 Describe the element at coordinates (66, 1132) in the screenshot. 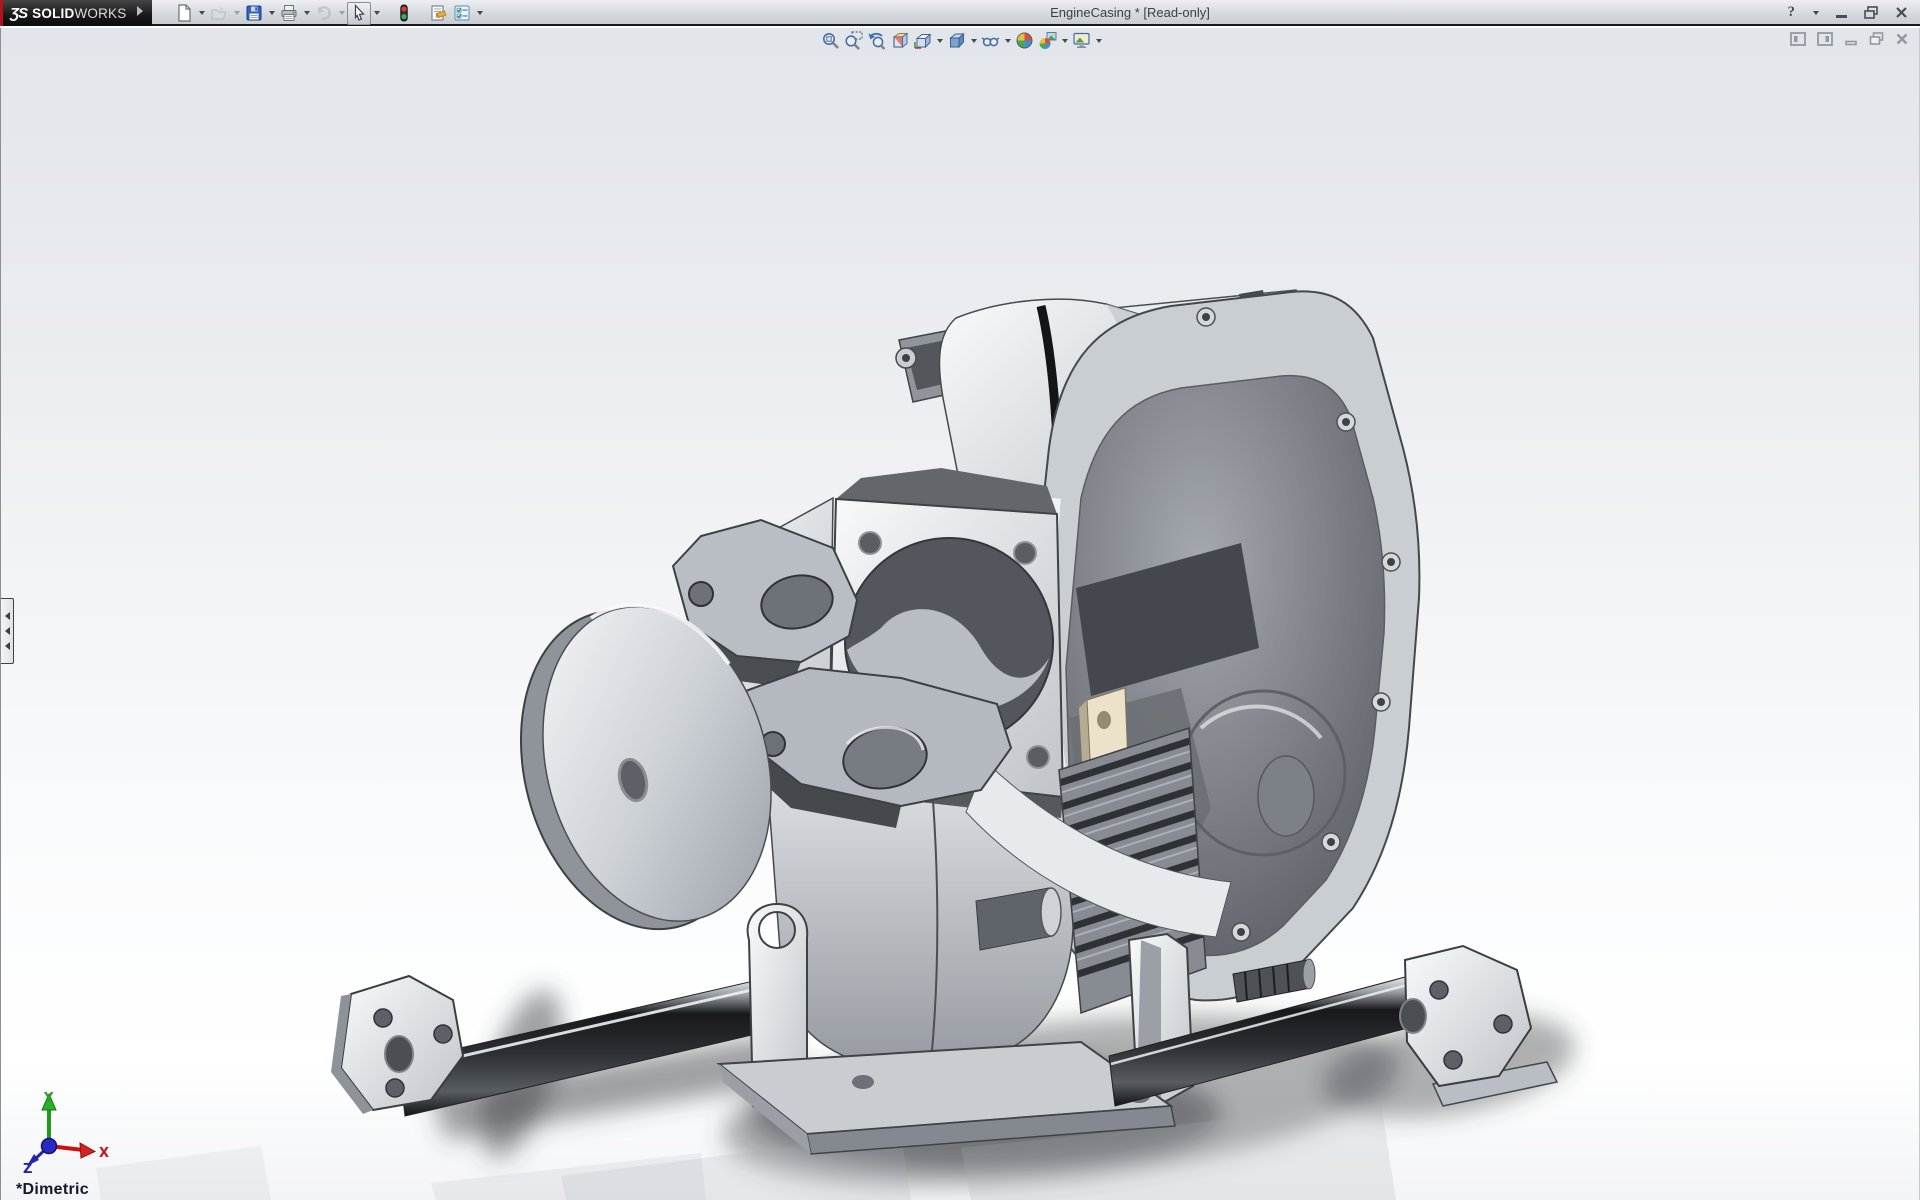

I see `orientation-triad: Y X Z` at that location.